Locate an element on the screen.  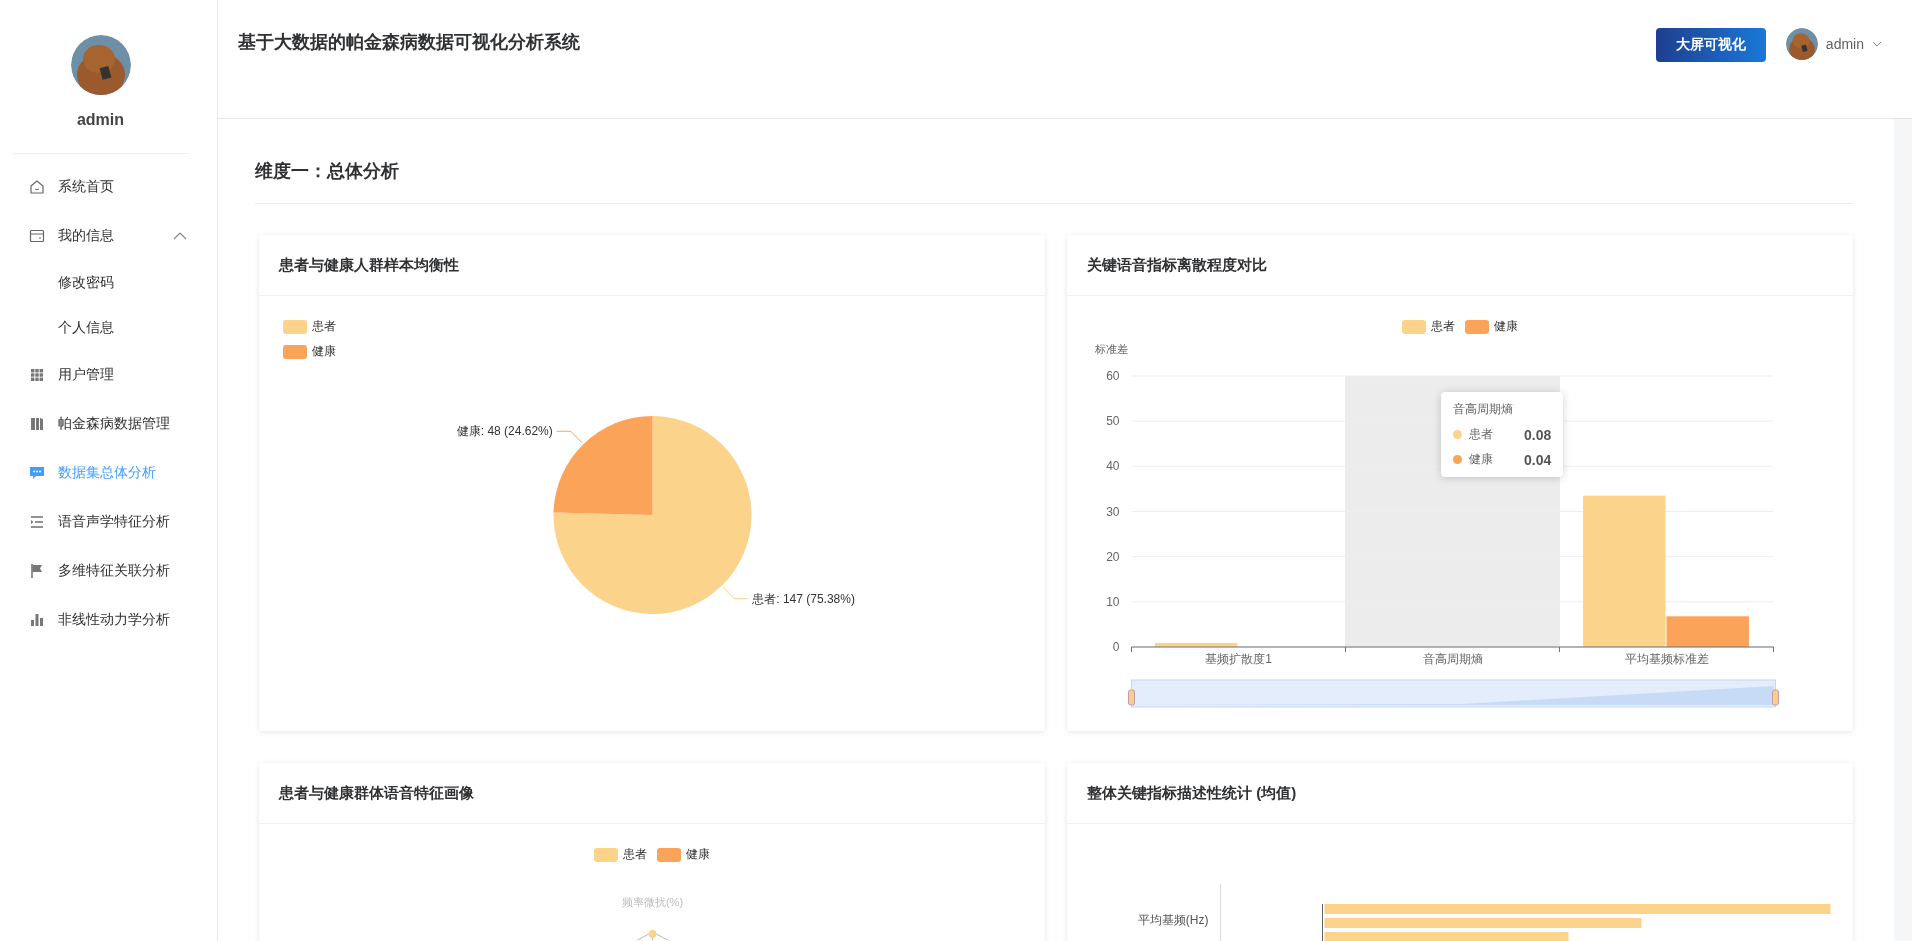
menu-item: 用户管理 is located at coordinates (108, 374).